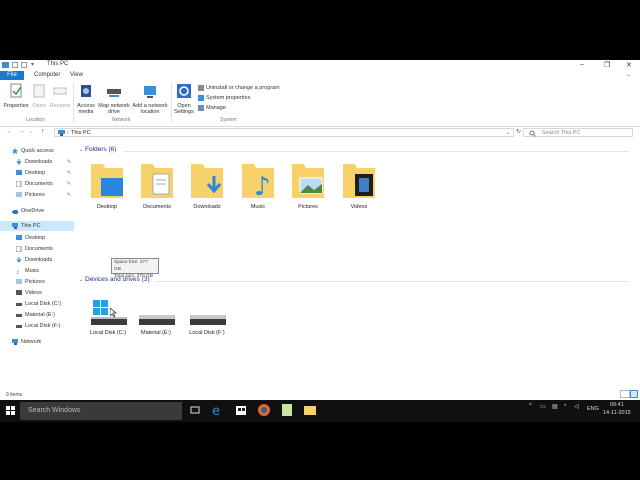  Describe the element at coordinates (43, 131) in the screenshot. I see `up-arrow-icon: ↑` at that location.